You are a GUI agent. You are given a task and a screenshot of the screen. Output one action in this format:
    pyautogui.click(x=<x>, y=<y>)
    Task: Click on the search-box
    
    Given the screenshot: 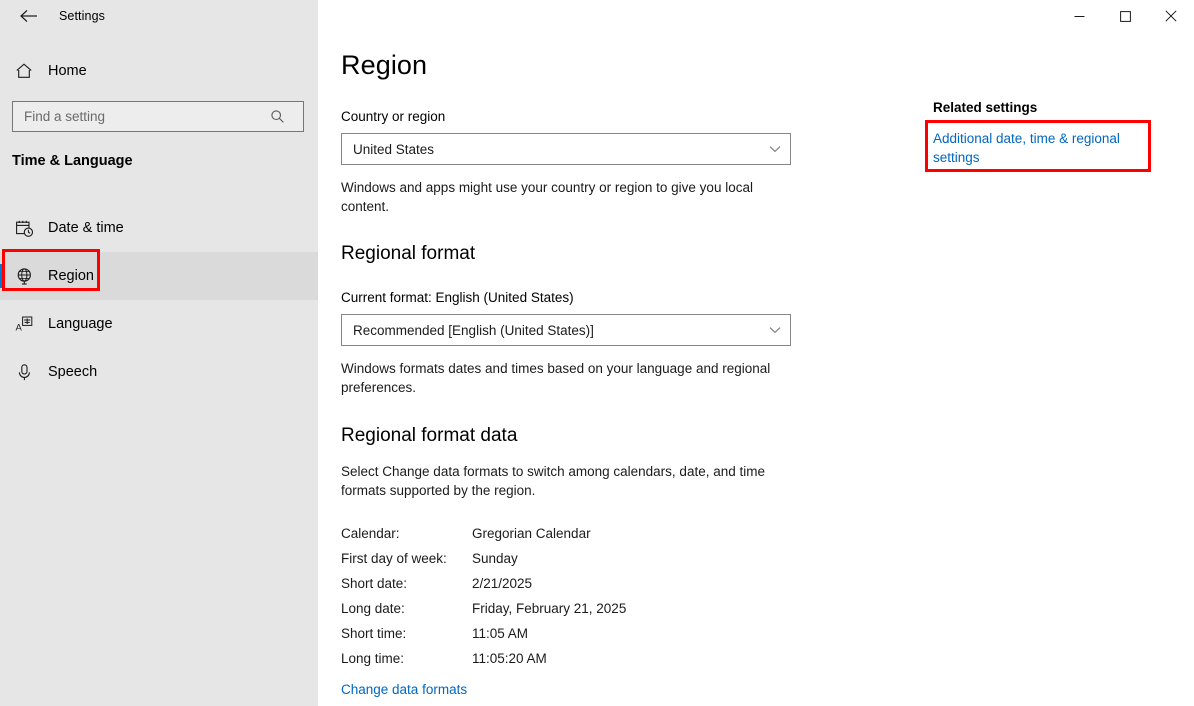 What is the action you would take?
    pyautogui.click(x=158, y=116)
    